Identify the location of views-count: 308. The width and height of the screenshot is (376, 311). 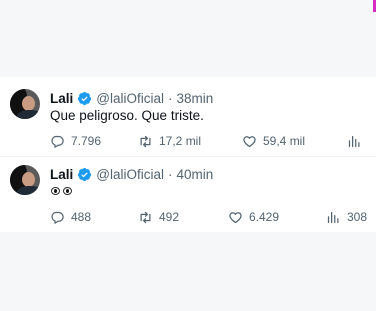
(357, 217).